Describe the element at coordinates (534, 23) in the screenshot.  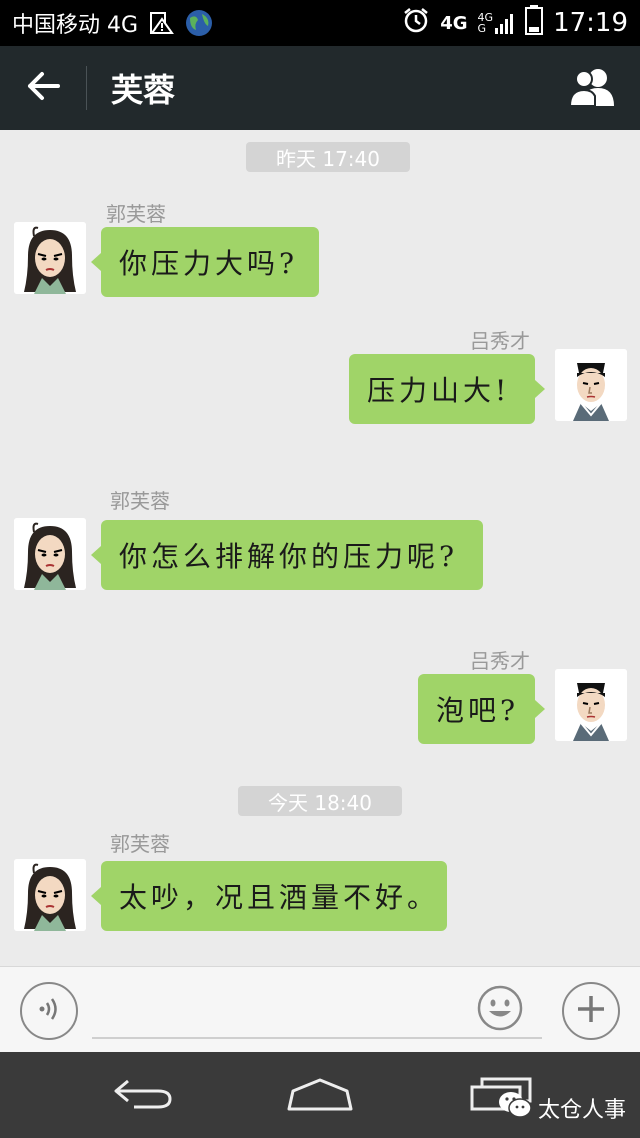
I see `battery-icon` at that location.